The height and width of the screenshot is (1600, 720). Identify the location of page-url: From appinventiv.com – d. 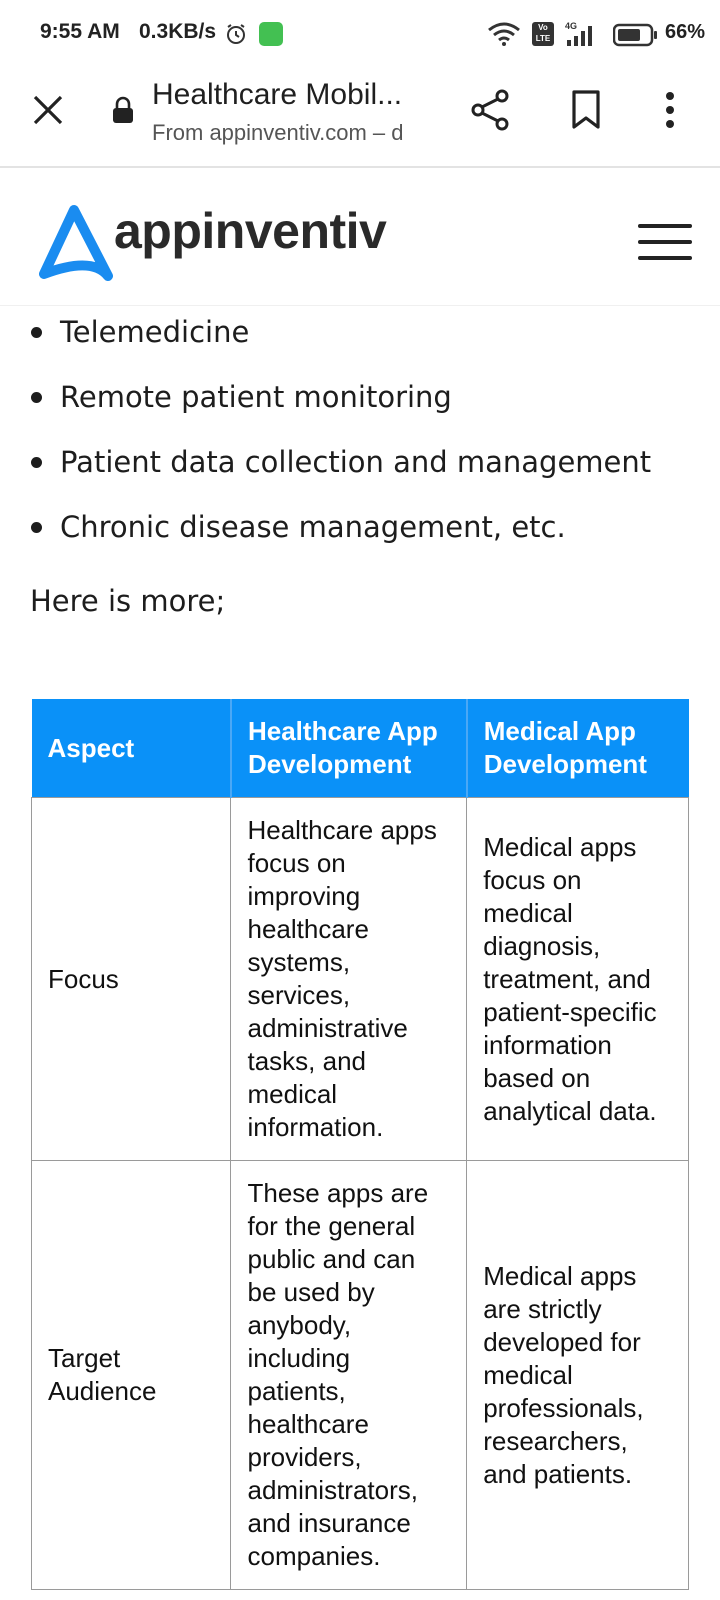
(291, 133).